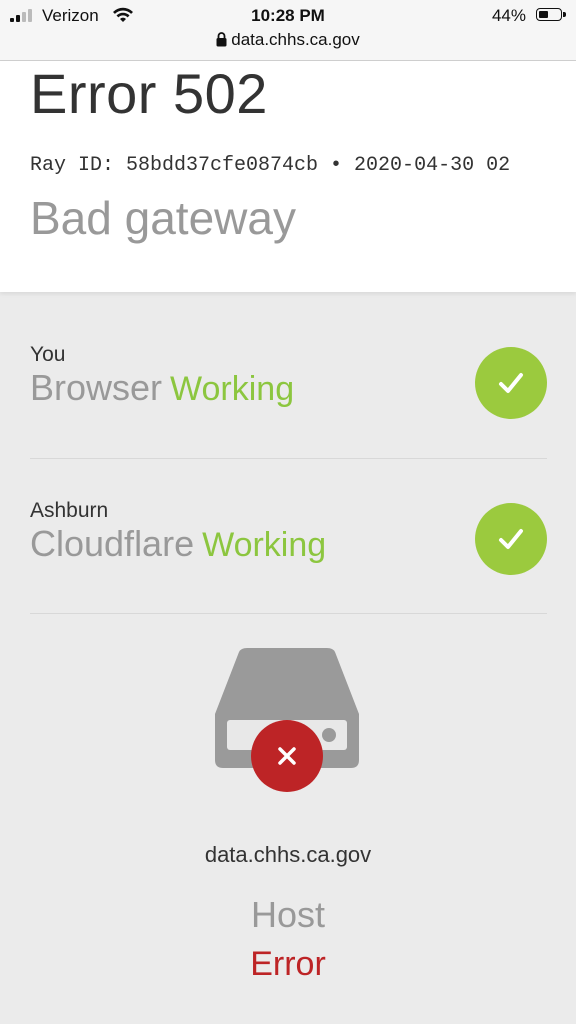 The image size is (576, 1024). What do you see at coordinates (287, 756) in the screenshot?
I see `error-x-icon` at bounding box center [287, 756].